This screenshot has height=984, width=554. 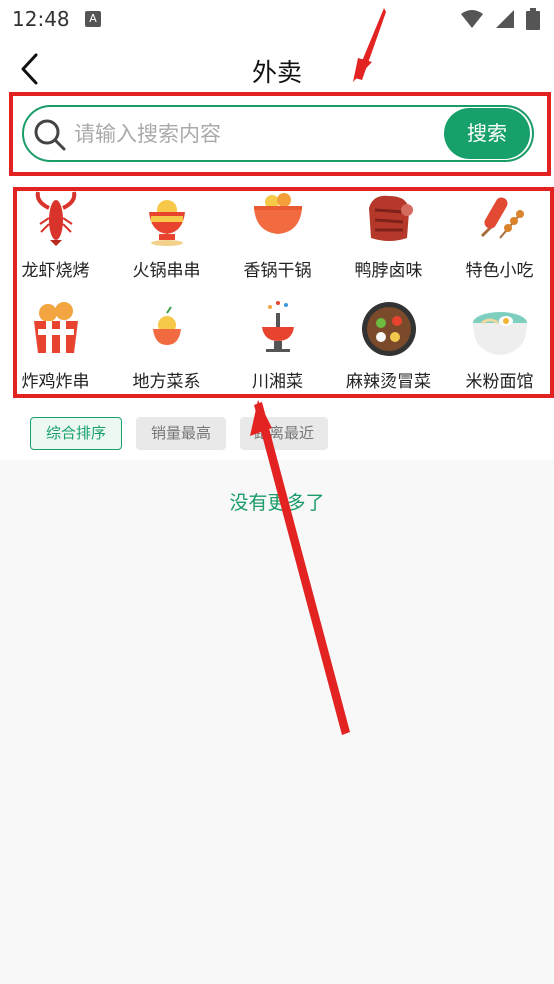 I want to click on filter-bar: 综合排序 销量最高 距离最近, so click(x=277, y=431).